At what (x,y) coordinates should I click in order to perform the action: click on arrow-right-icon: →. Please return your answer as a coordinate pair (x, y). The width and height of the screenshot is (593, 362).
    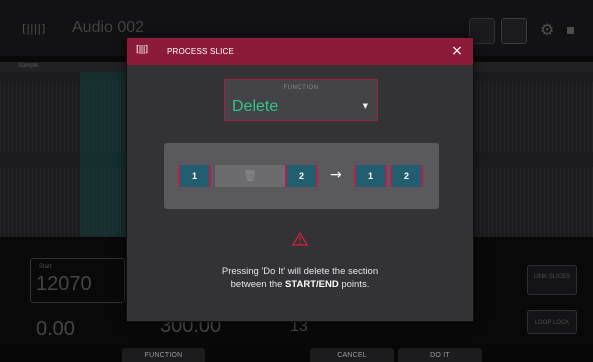
    Looking at the image, I should click on (336, 175).